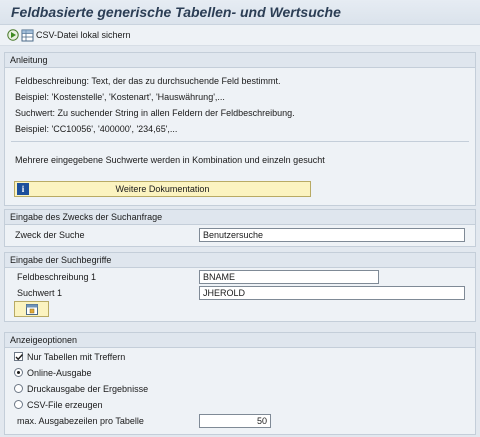  I want to click on save-csv-label: CSV-Datei lokal sichern, so click(83, 35).